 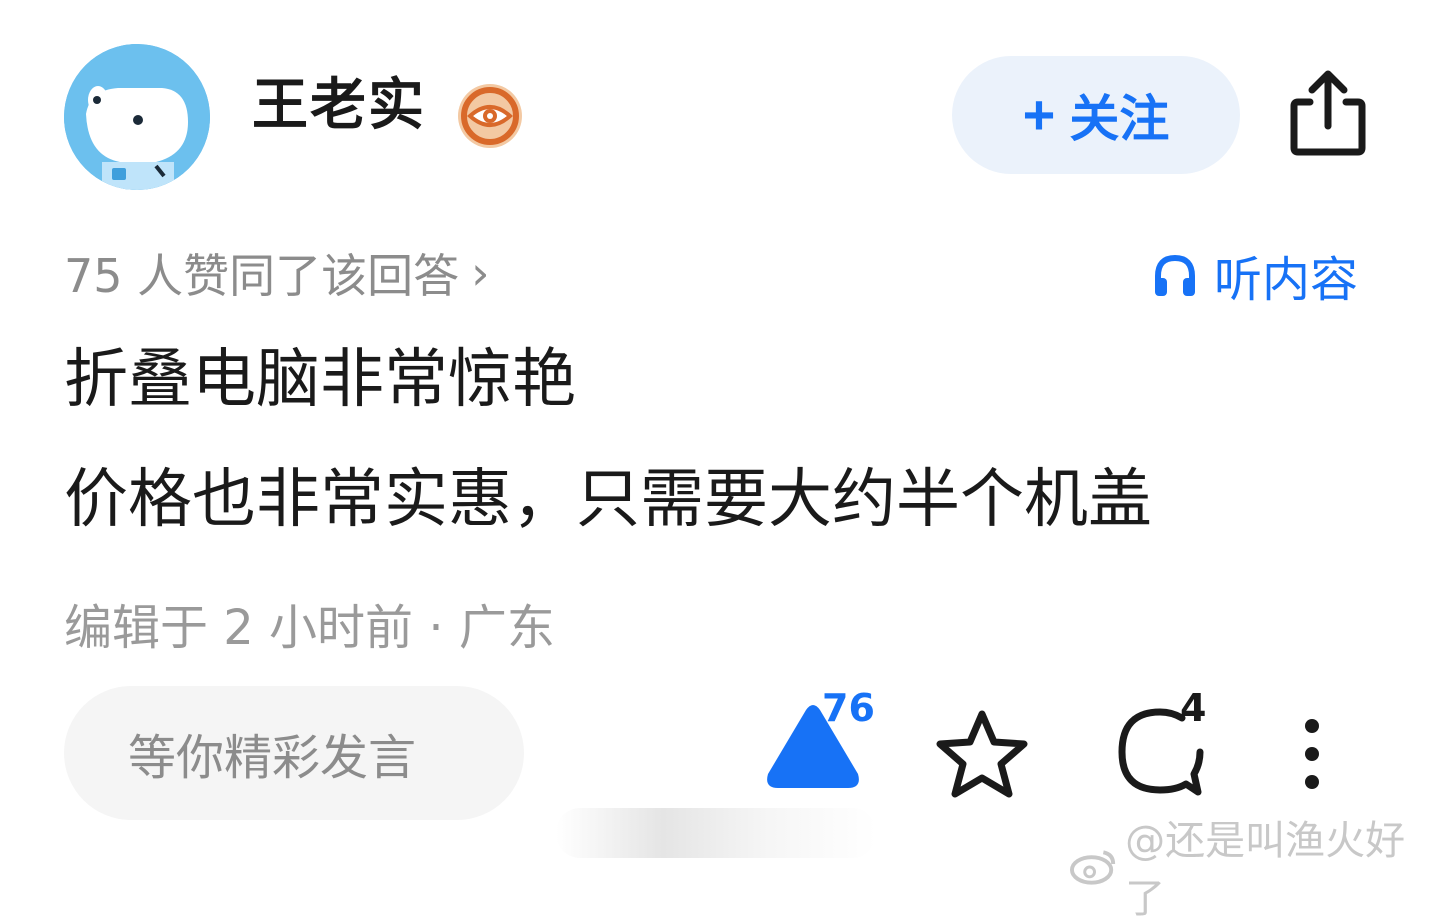 I want to click on eye-badge-icon, so click(x=490, y=116).